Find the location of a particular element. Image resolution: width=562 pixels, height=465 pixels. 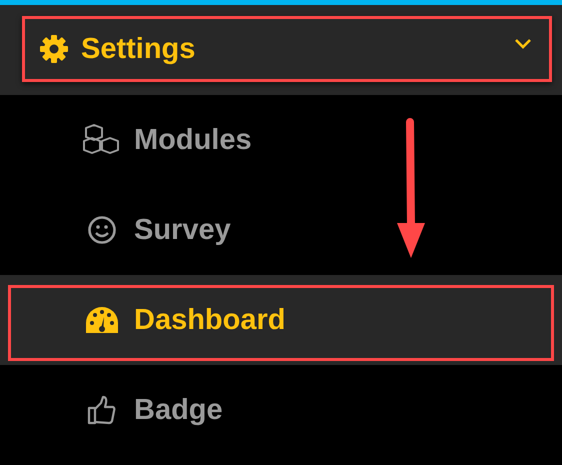

sidebar-item: Badge is located at coordinates (154, 410).